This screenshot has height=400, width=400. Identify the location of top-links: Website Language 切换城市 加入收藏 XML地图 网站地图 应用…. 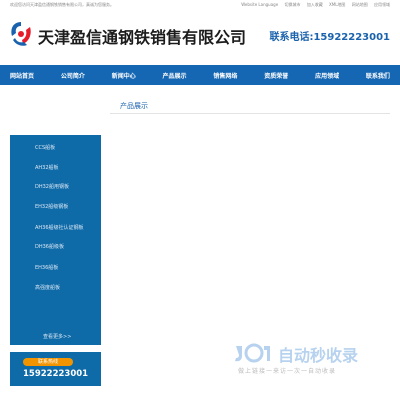
(313, 5).